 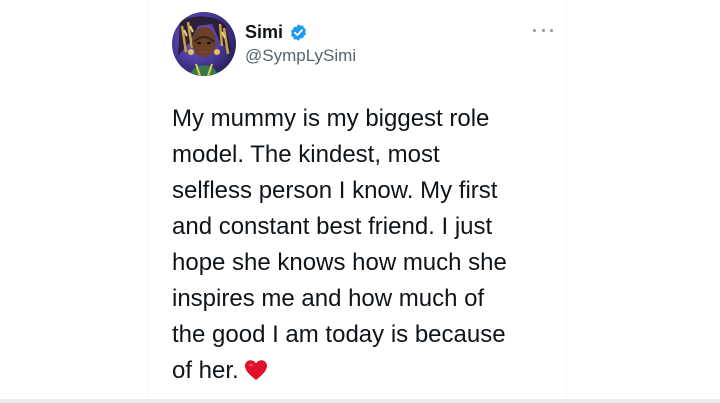 I want to click on tweet-text-line: and constant best friend. I just, so click(x=332, y=226).